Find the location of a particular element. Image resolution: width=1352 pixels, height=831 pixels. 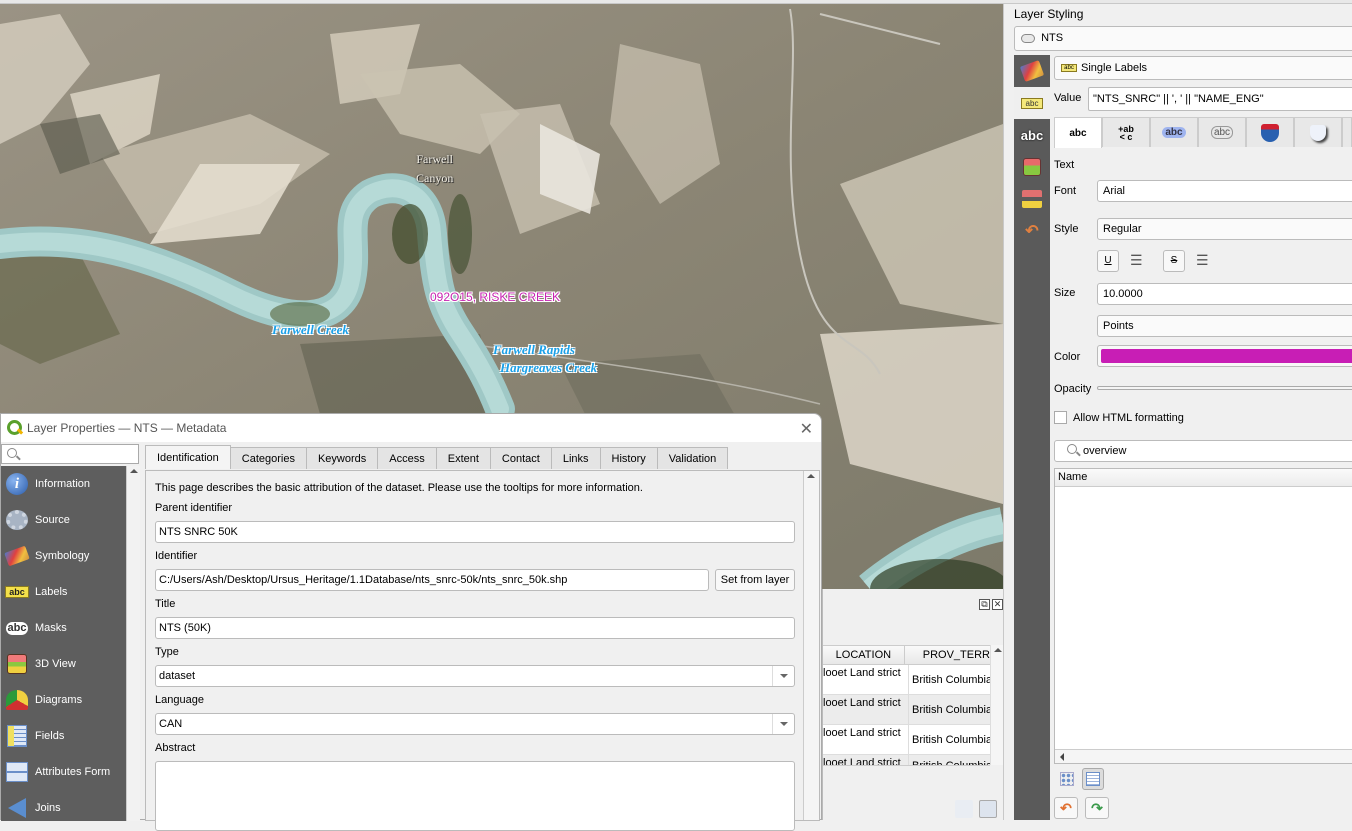

list-view-button is located at coordinates (1093, 779).